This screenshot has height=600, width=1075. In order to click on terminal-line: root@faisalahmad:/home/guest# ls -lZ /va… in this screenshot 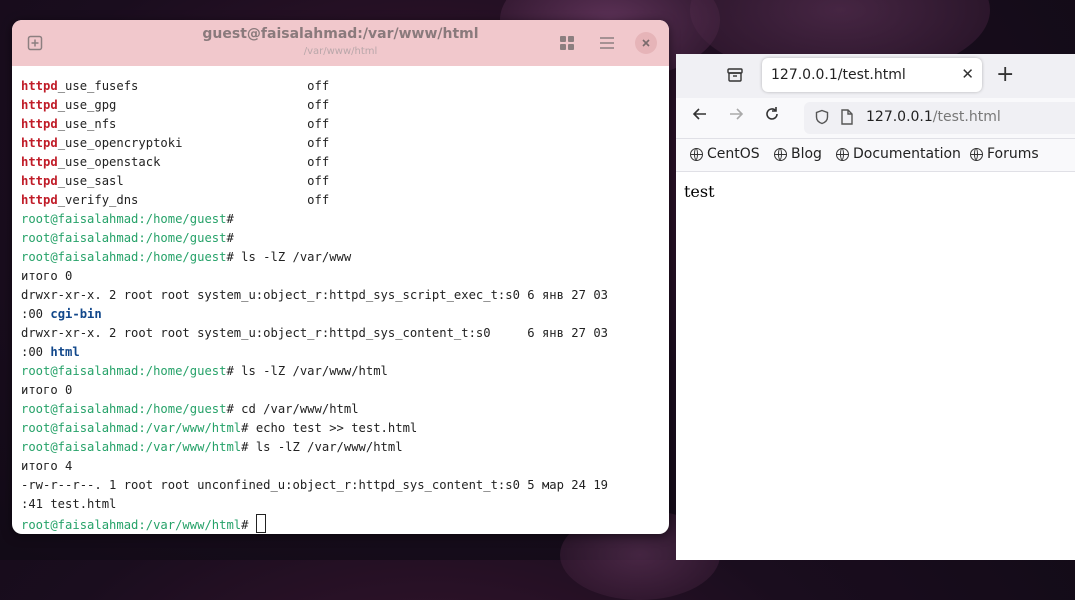, I will do `click(343, 371)`.